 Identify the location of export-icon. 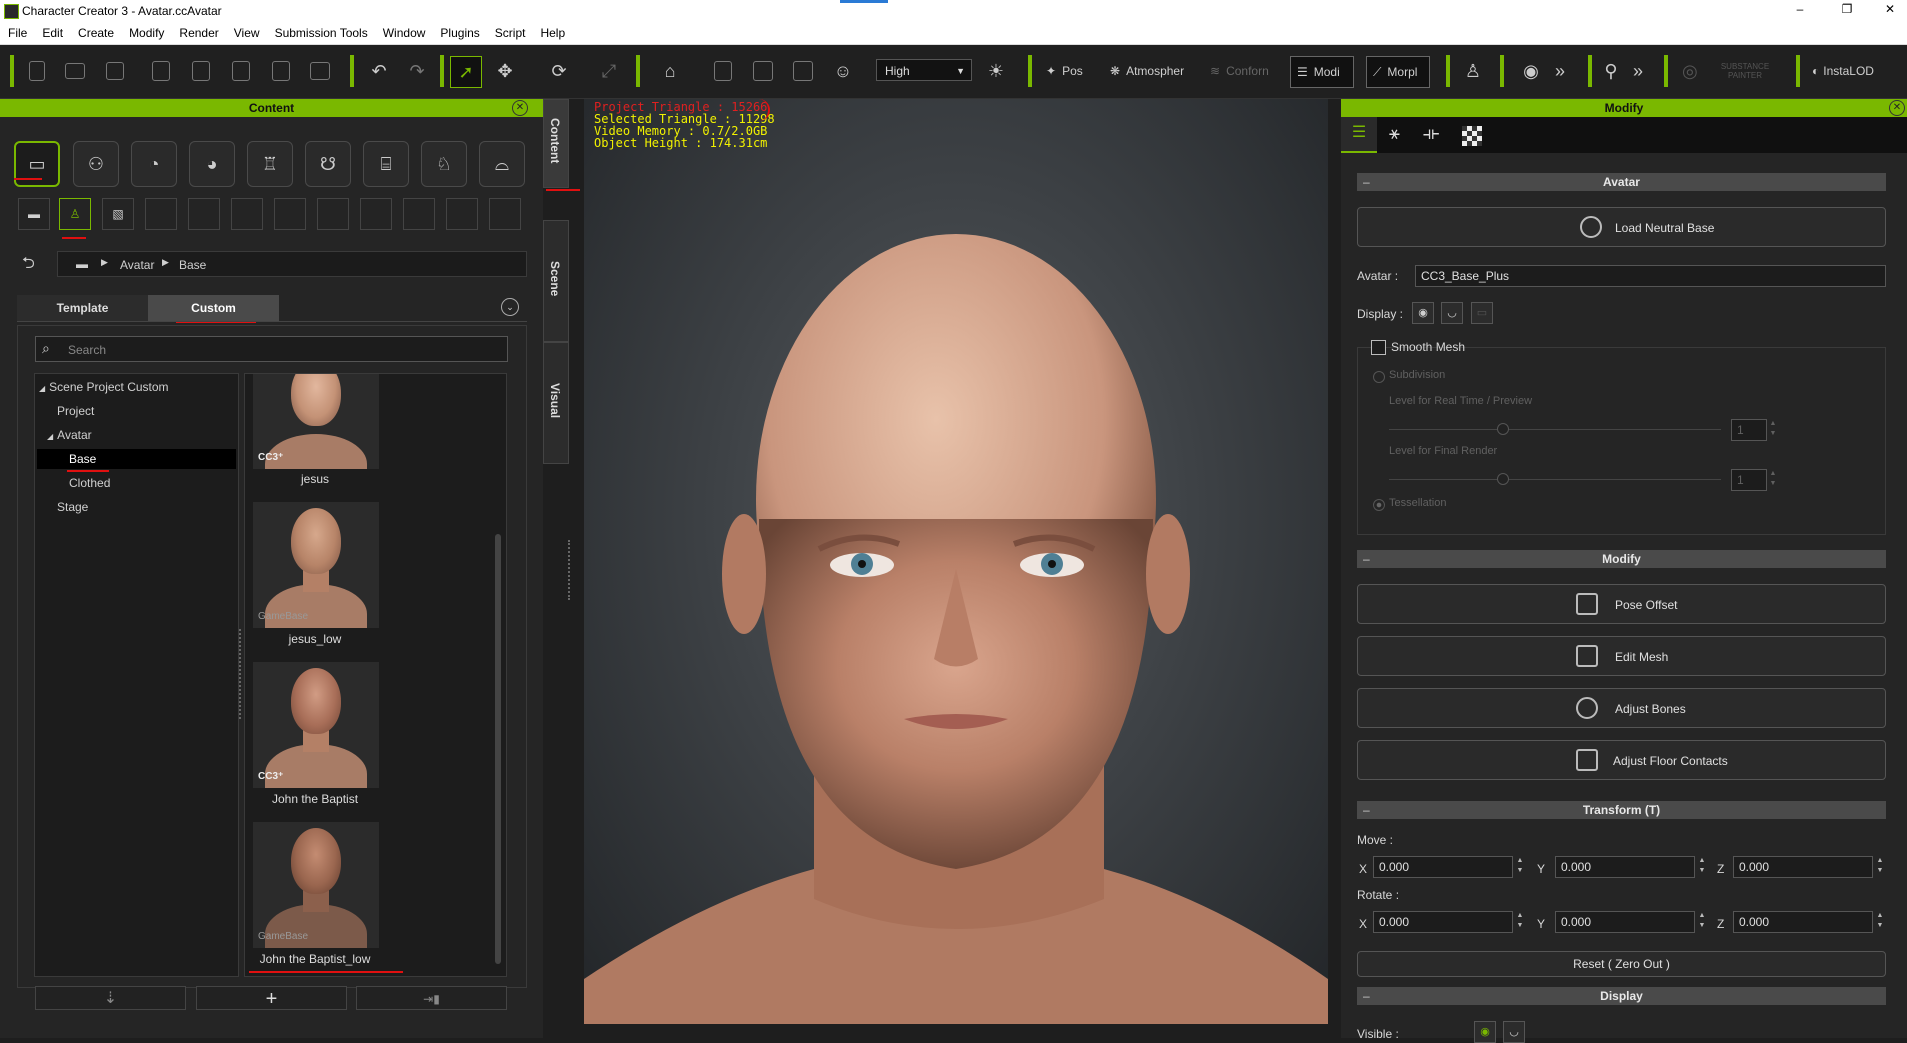
(201, 71).